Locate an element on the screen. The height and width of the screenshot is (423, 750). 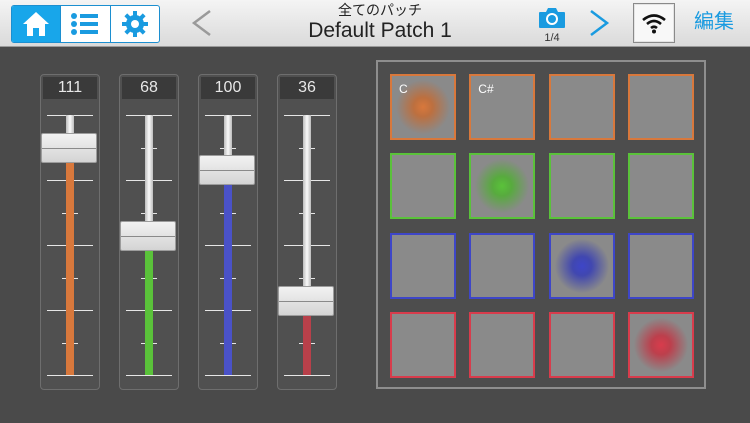
settings-mode-button is located at coordinates (135, 24).